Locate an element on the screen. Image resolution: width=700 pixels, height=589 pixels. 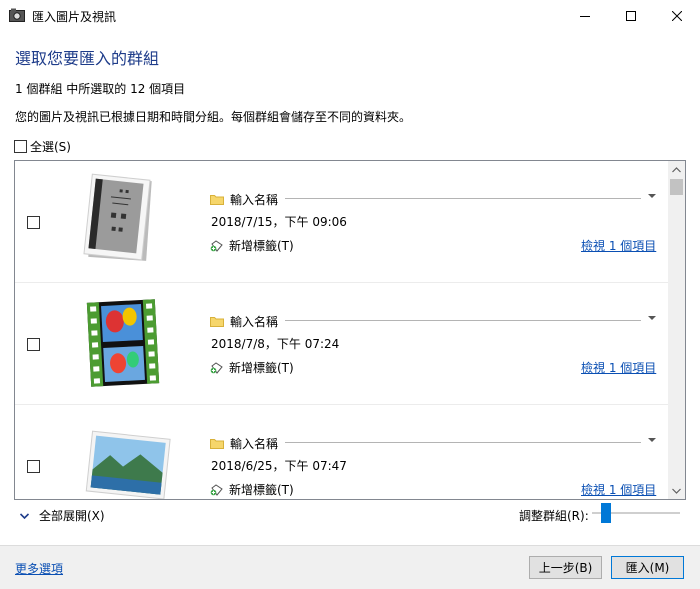
maximize-button is located at coordinates (631, 15).